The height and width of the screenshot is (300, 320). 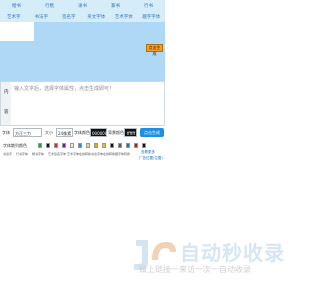 What do you see at coordinates (64, 132) in the screenshot?
I see `size-select: 24像素` at bounding box center [64, 132].